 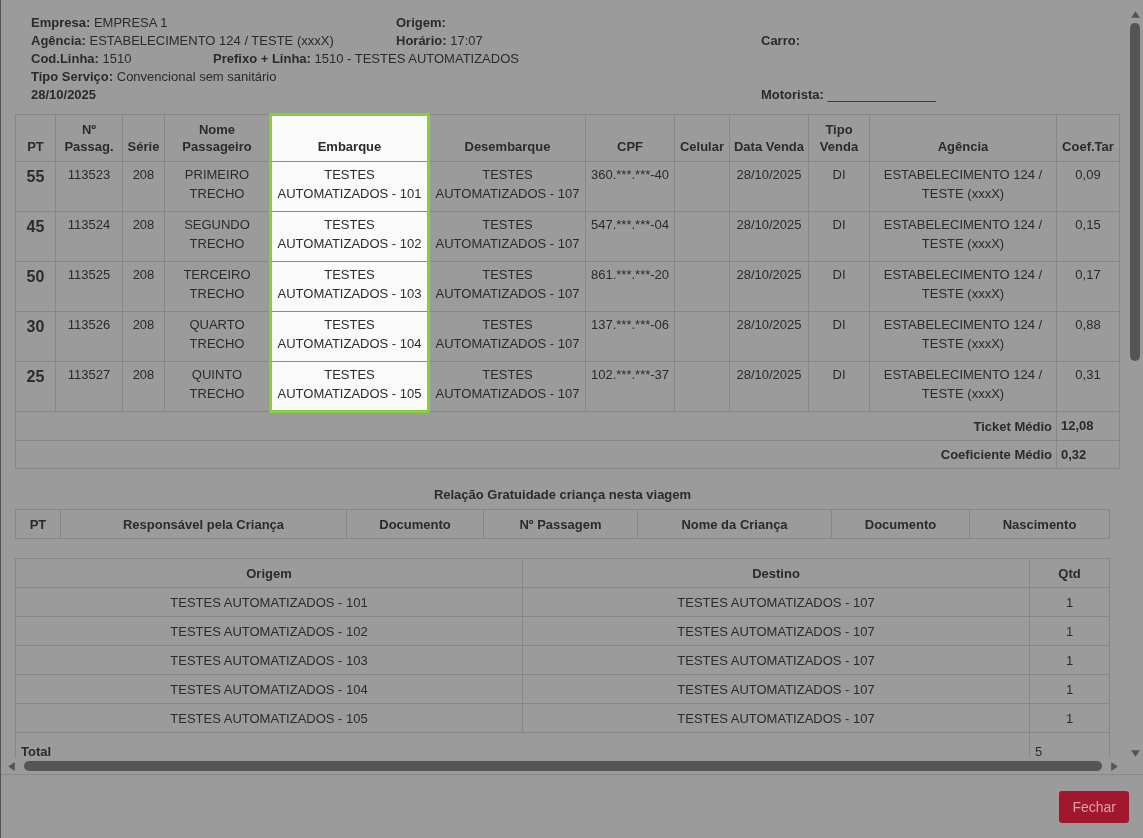 I want to click on table-cell: 360.***.***-40, so click(x=630, y=186).